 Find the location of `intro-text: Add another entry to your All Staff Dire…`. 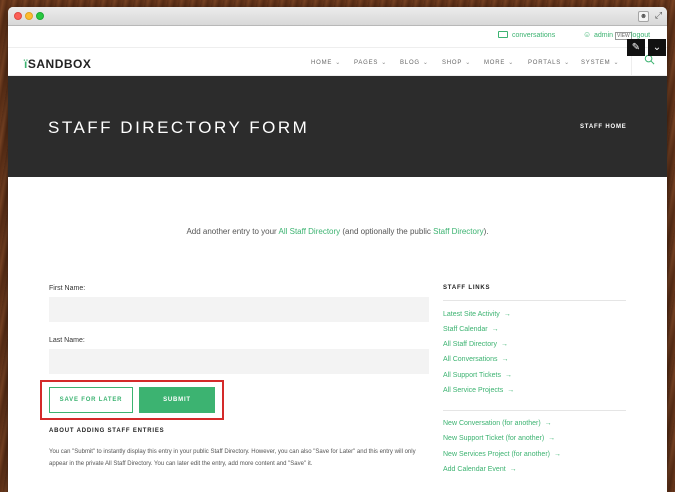

intro-text: Add another entry to your All Staff Dire… is located at coordinates (337, 231).